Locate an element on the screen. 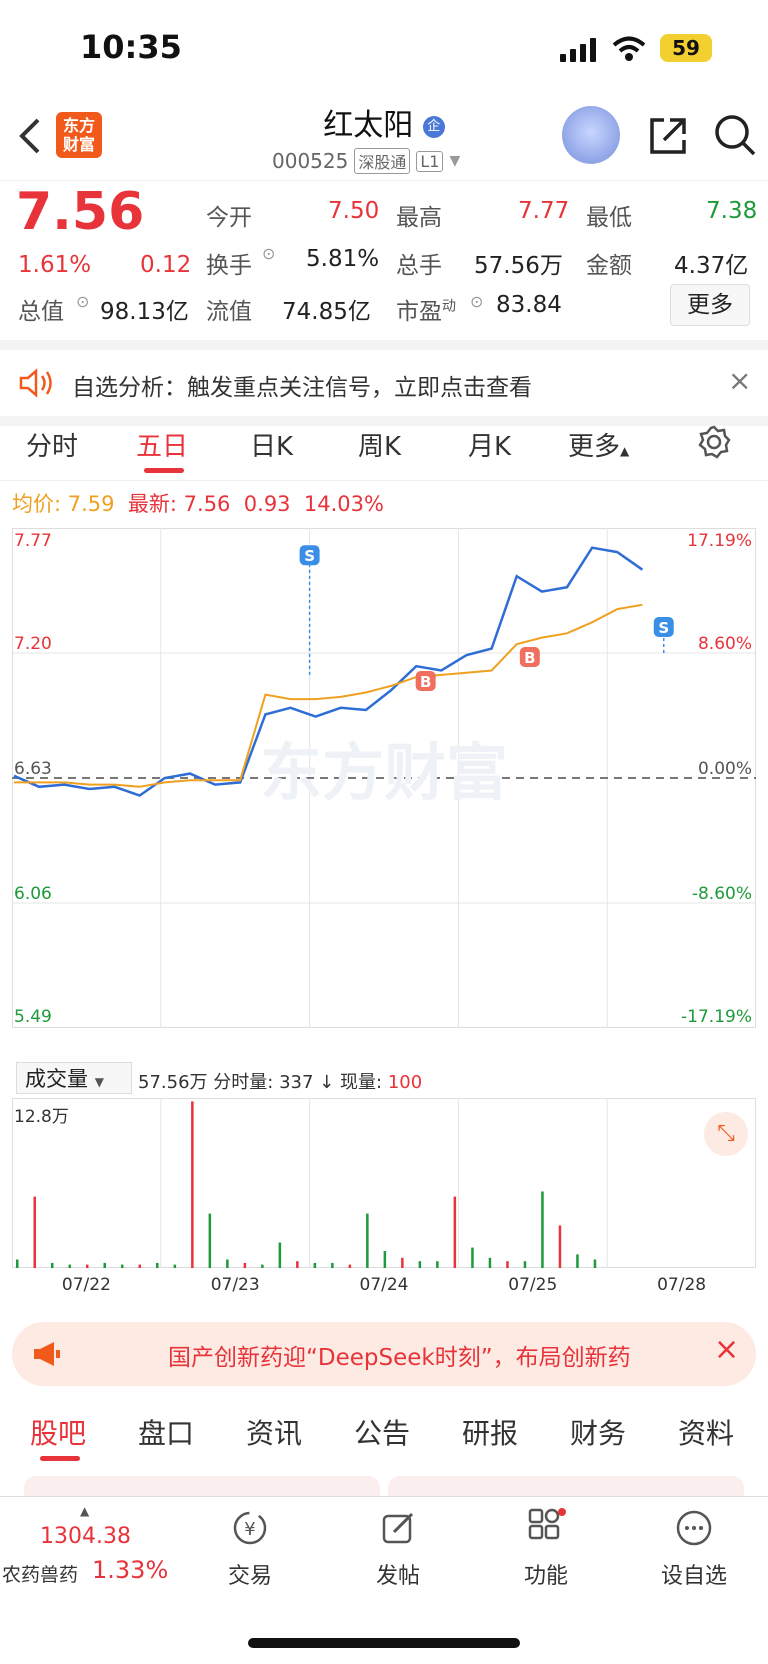 This screenshot has width=768, height=1664. y-tick-label: 7.20 is located at coordinates (33, 644).